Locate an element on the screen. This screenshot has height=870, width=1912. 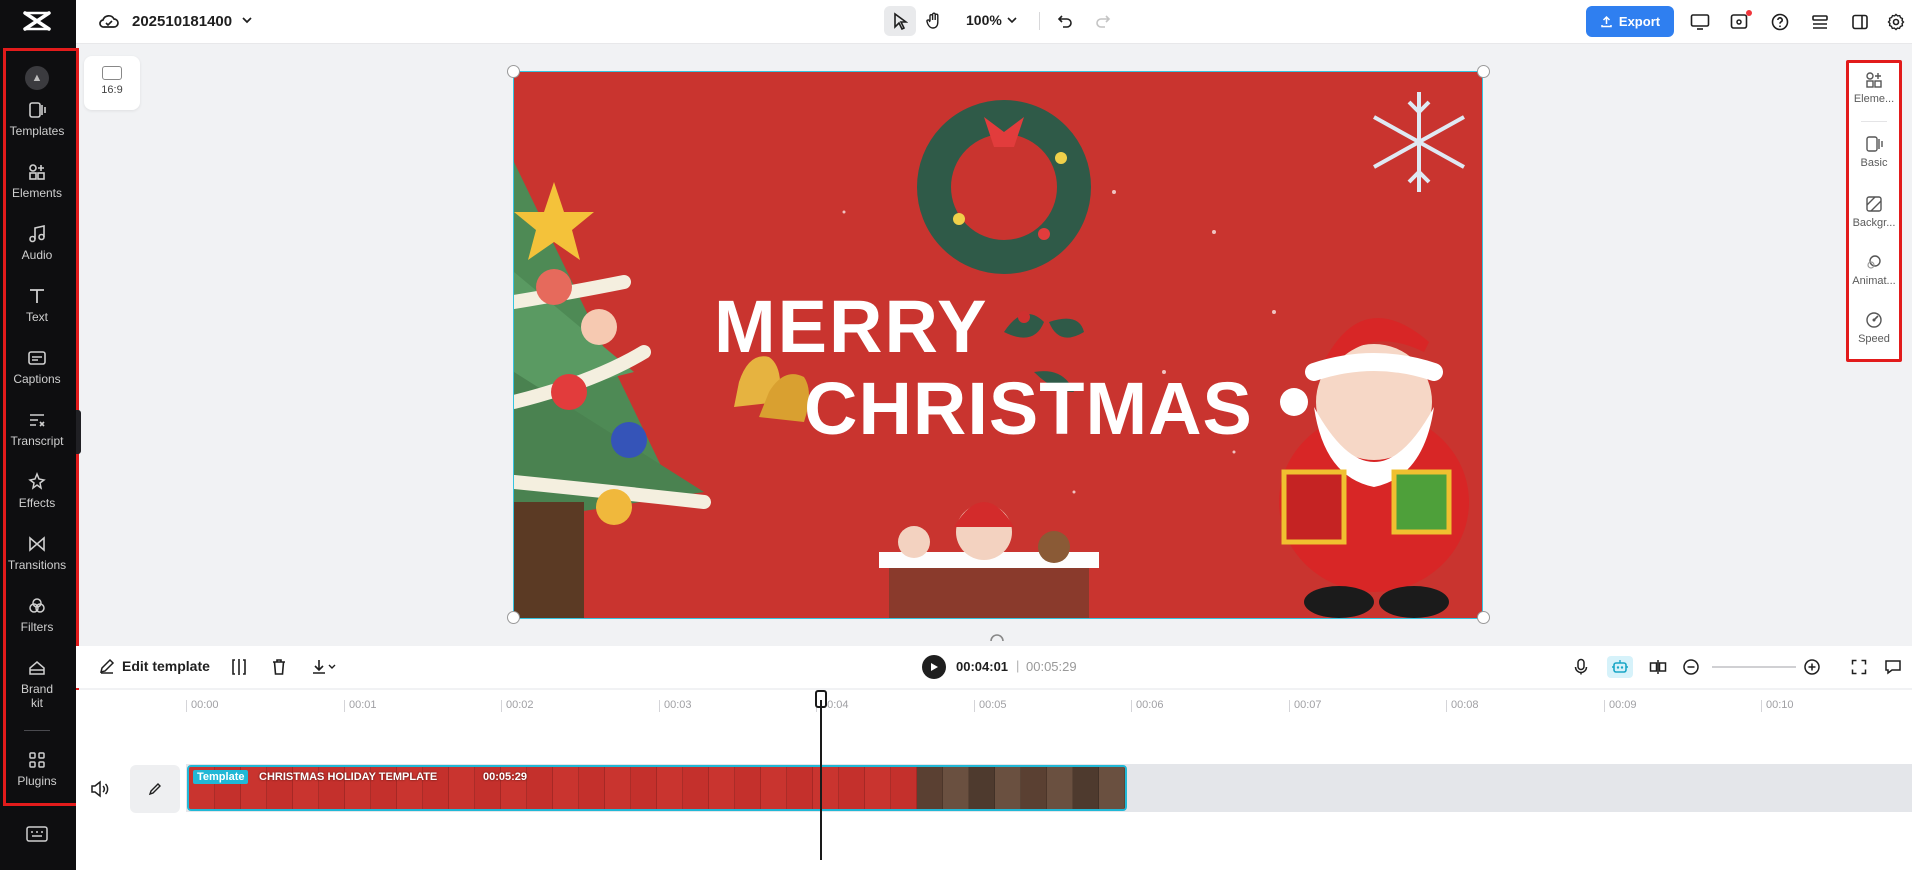
pencil-icon is located at coordinates (154, 789).